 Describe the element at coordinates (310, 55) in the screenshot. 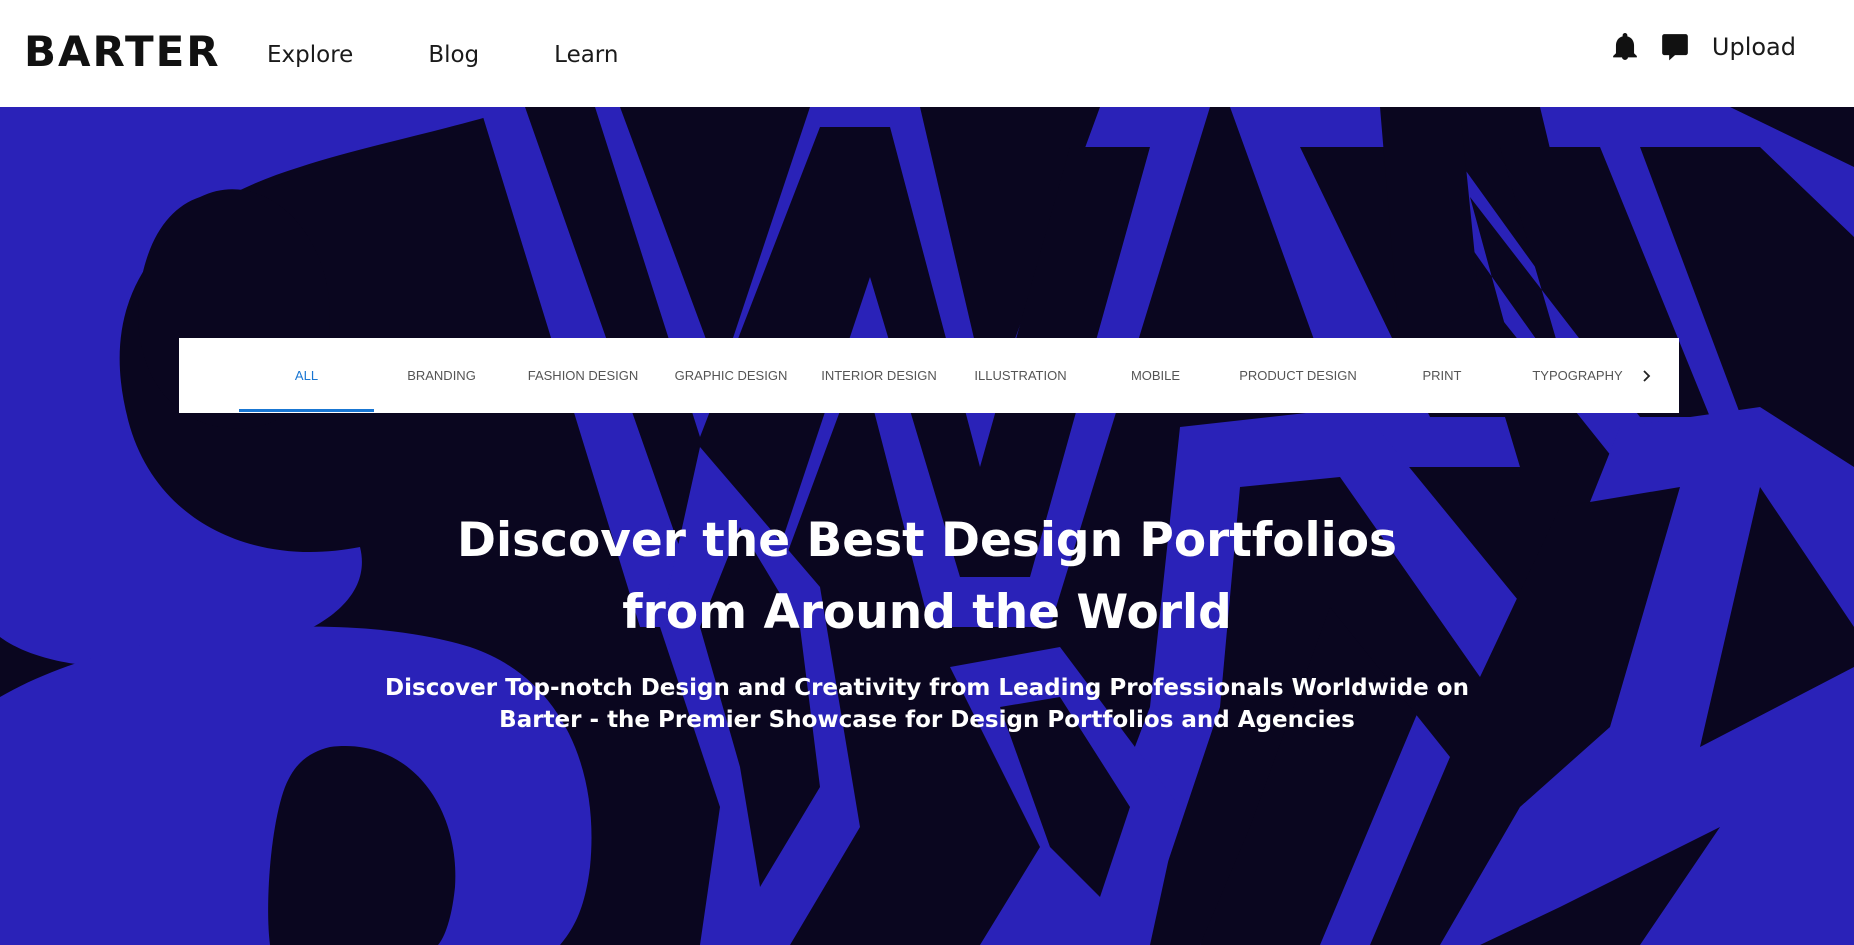

I see `nav-explore: Explore` at that location.